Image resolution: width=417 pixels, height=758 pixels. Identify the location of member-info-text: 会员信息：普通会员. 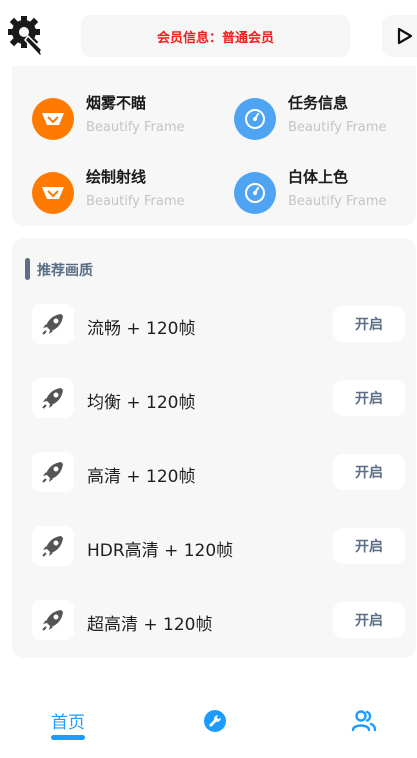
(215, 38).